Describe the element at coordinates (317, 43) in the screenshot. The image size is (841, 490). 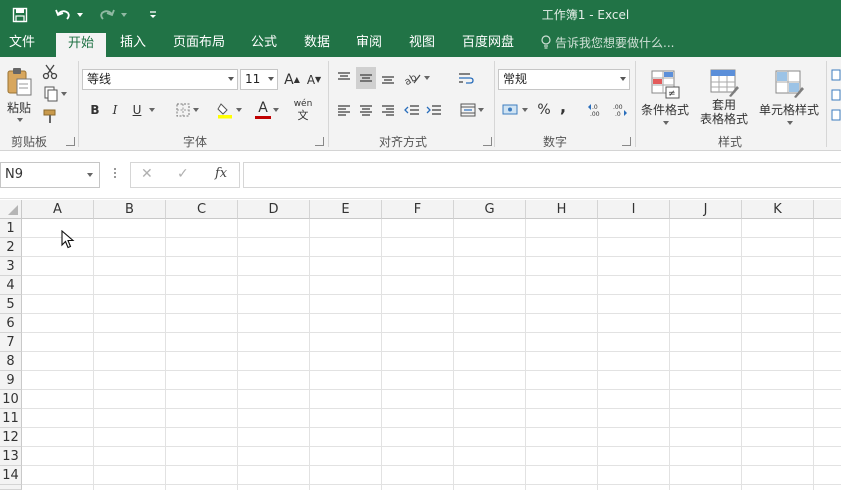
I see `tab-data: 数据` at that location.